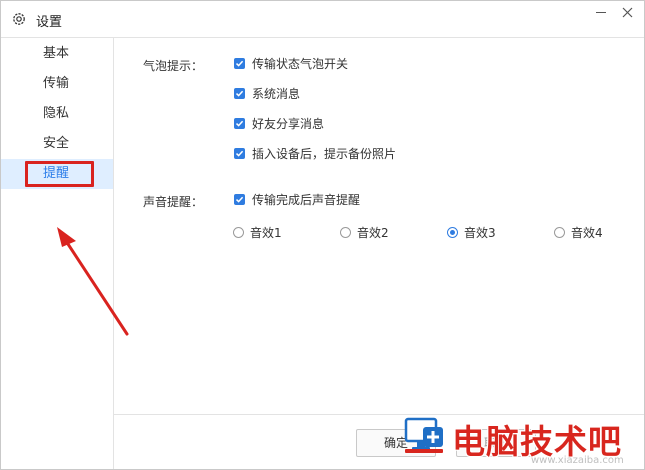 The image size is (645, 470). What do you see at coordinates (93, 281) in the screenshot?
I see `annotation-arrow` at bounding box center [93, 281].